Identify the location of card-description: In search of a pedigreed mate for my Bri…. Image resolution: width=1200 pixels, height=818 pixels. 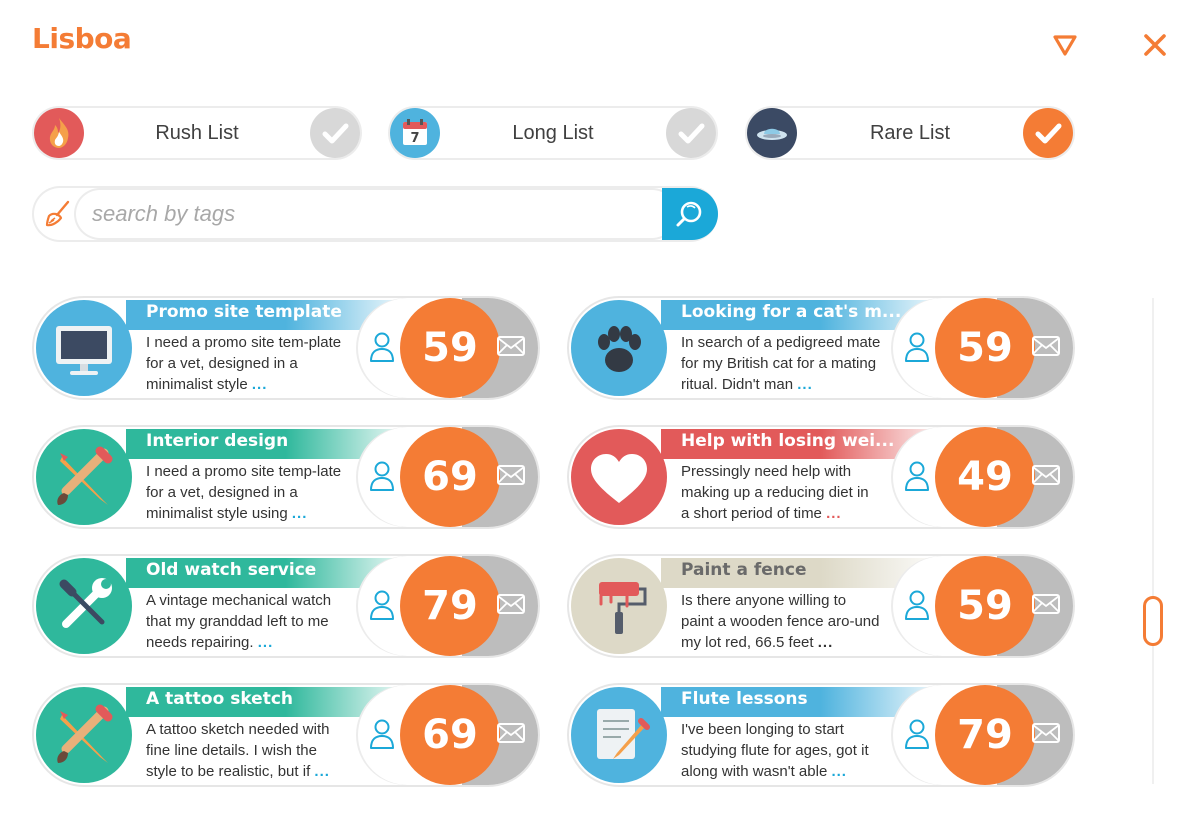
(781, 363).